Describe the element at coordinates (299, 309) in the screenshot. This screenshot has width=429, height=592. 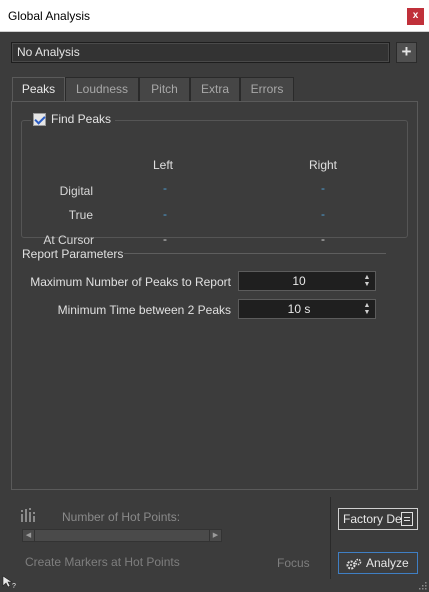
I see `min-time-value: 10 s` at that location.